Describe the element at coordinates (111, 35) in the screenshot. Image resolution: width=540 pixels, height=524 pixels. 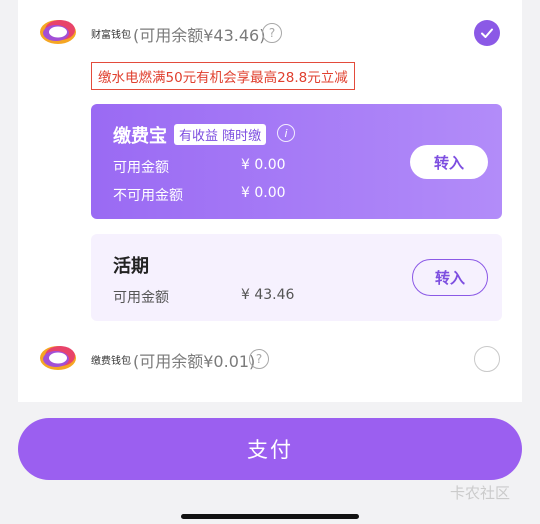
I see `wallet-name: 财富钱包` at that location.